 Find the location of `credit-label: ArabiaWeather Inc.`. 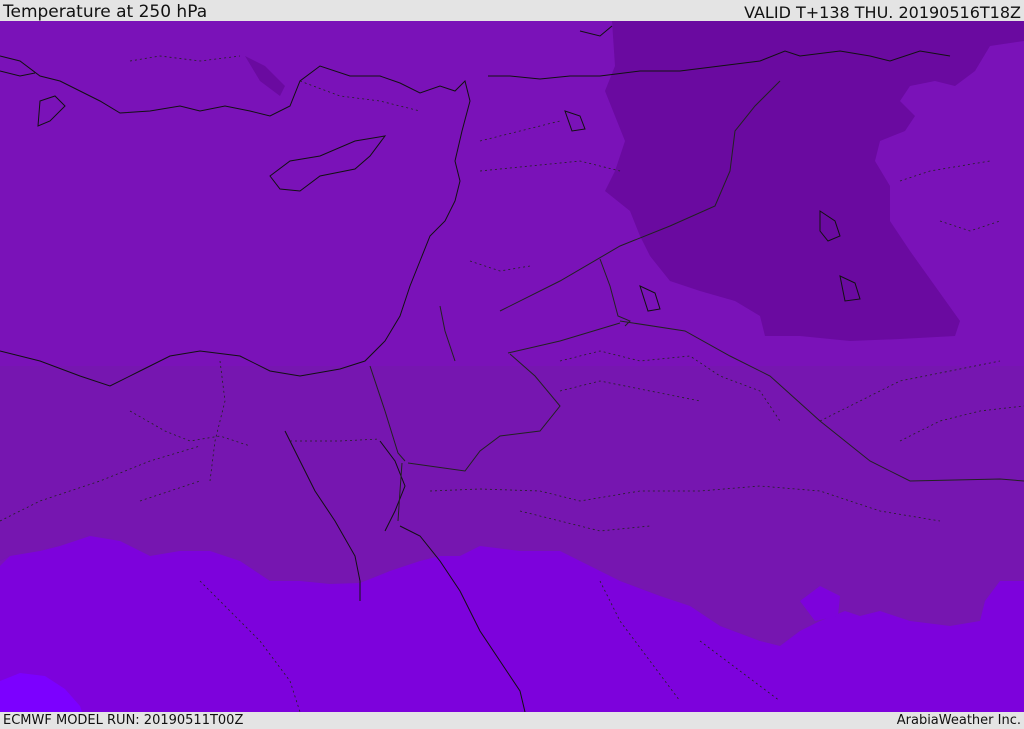

credit-label: ArabiaWeather Inc. is located at coordinates (958, 720).